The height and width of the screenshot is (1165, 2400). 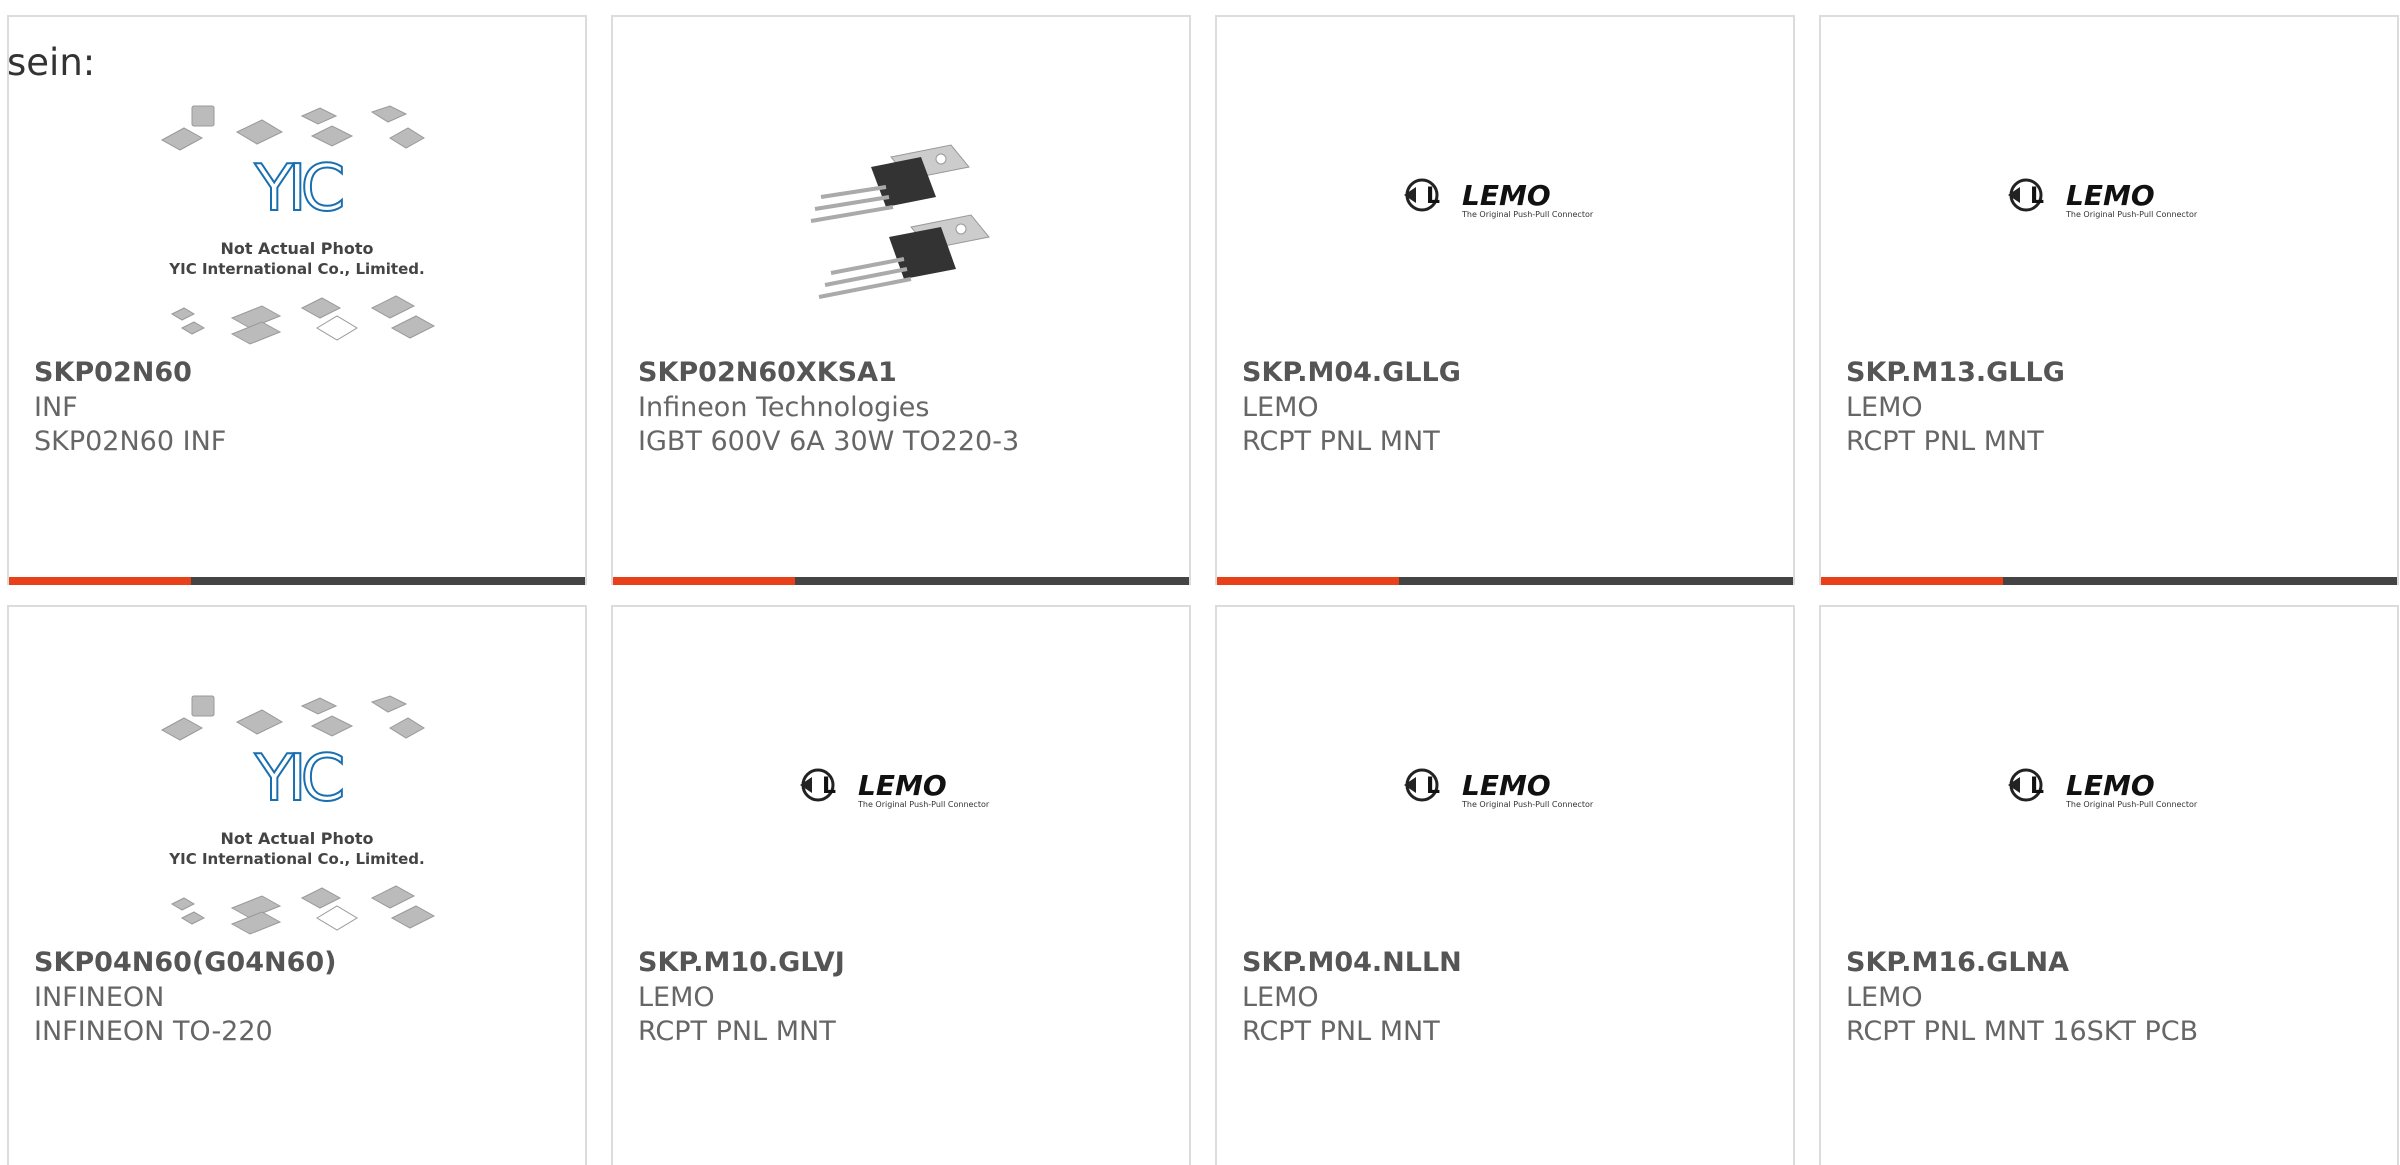 What do you see at coordinates (51, 62) in the screenshot?
I see `intro-text: sein:` at bounding box center [51, 62].